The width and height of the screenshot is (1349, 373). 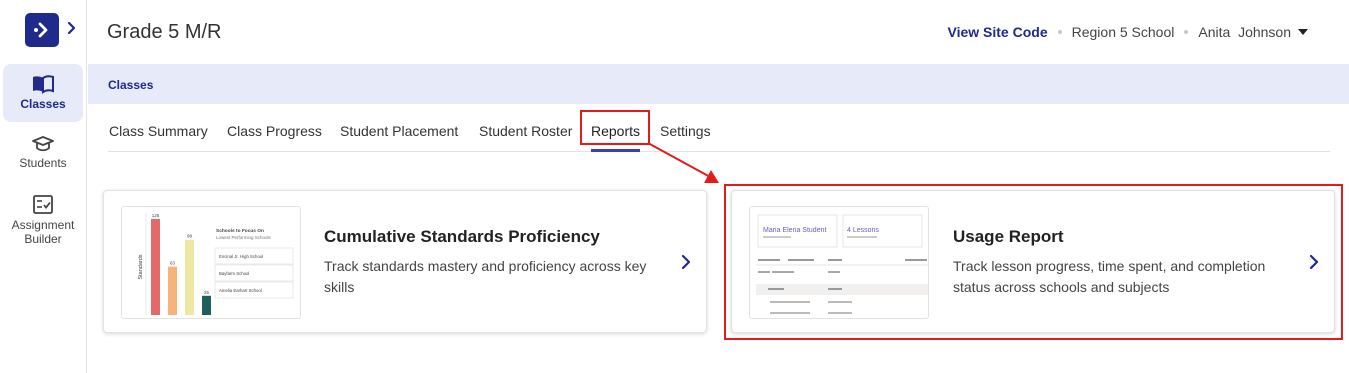 I want to click on tab-settings: Settings, so click(x=685, y=131).